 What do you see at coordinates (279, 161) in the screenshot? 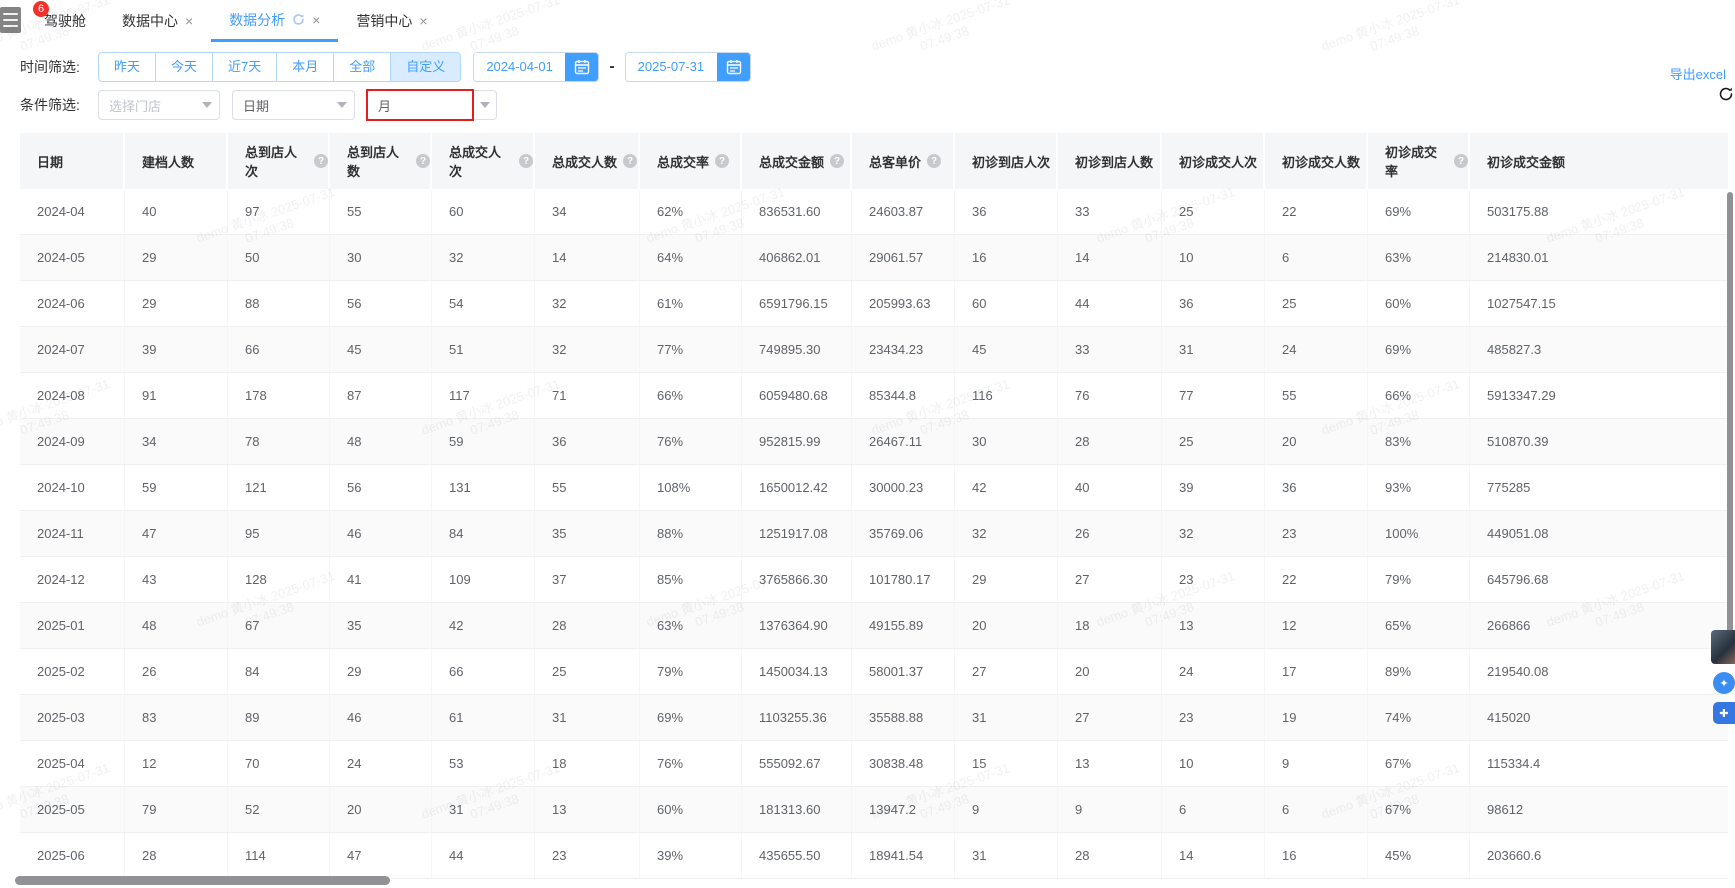
I see `column-header-总到店人次: 总到店人次?` at bounding box center [279, 161].